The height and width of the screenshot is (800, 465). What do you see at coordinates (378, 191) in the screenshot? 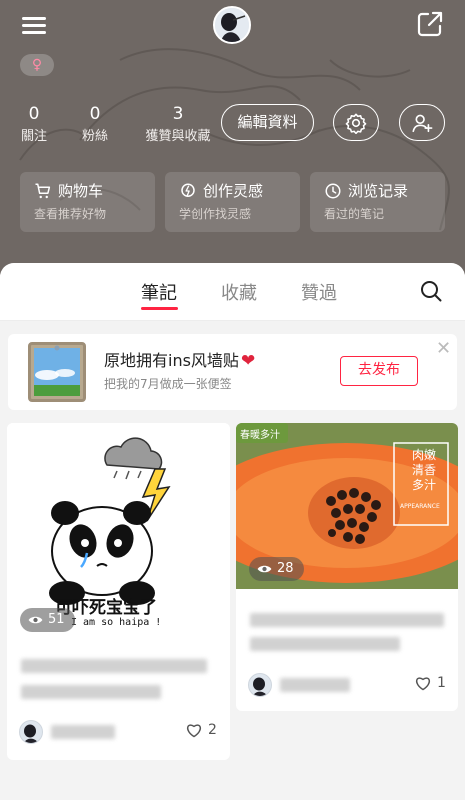
I see `quick-link-title: 浏览记录` at bounding box center [378, 191].